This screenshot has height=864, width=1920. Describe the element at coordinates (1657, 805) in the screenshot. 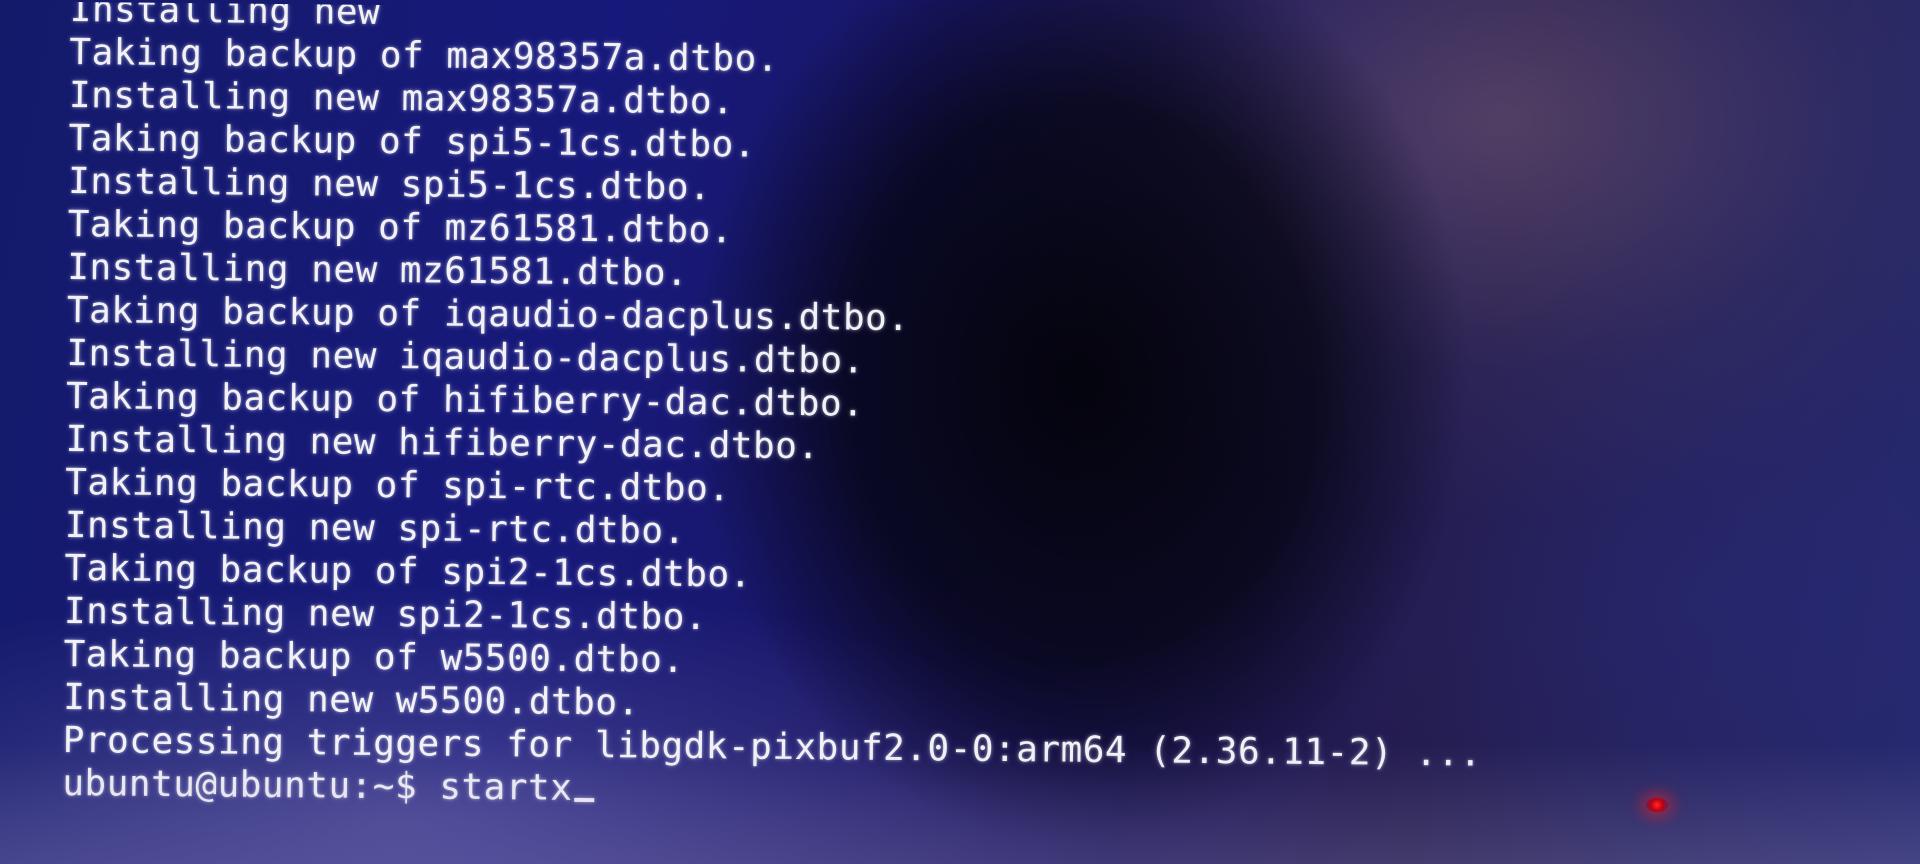

I see `power-led-icon` at that location.